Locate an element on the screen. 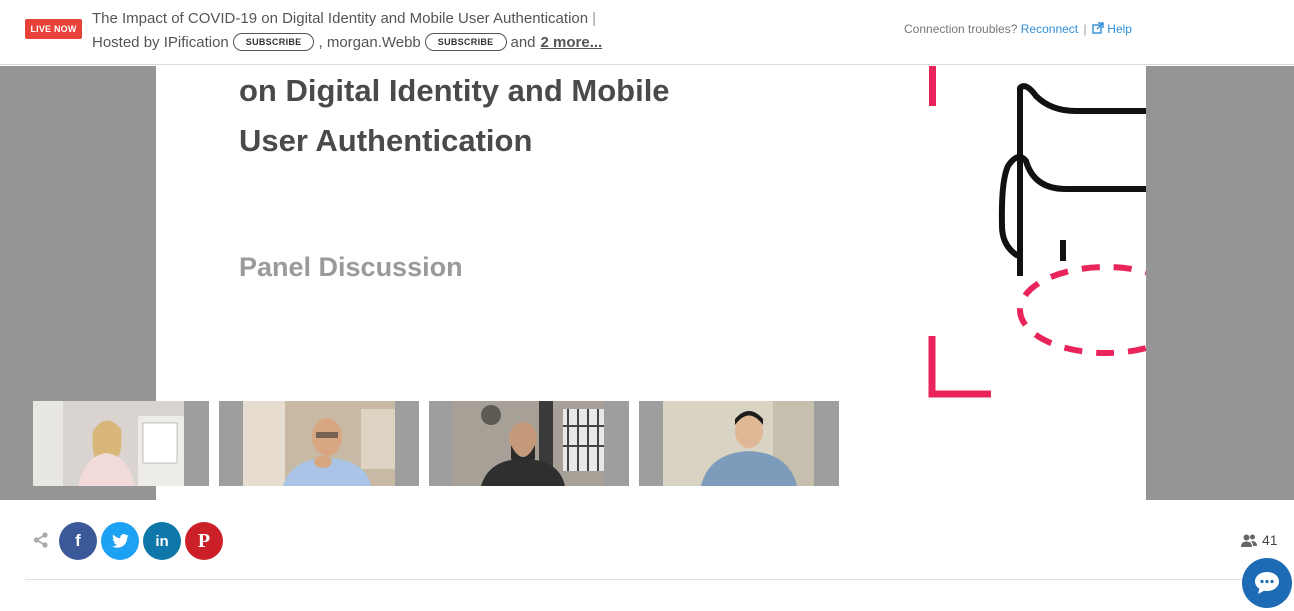 The height and width of the screenshot is (611, 1294). twitter-icon is located at coordinates (120, 541).